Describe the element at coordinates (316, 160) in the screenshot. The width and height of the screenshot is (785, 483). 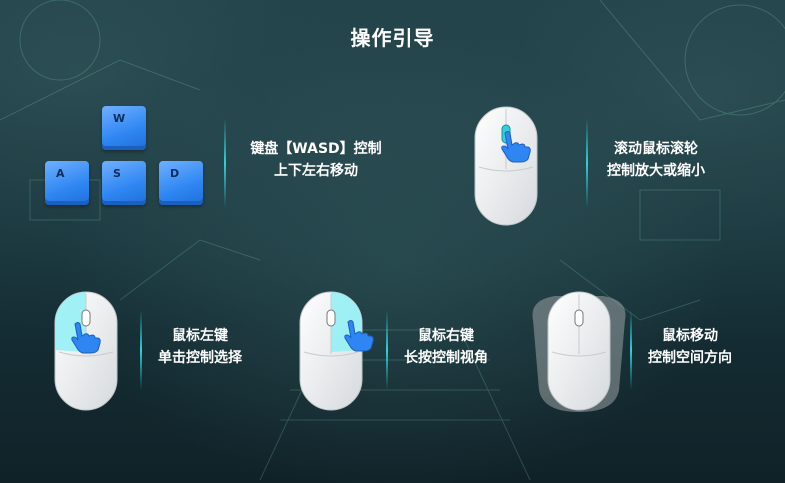
I see `keyboard-guide-text: 键盘【WASD】控制 上下左右移动` at that location.